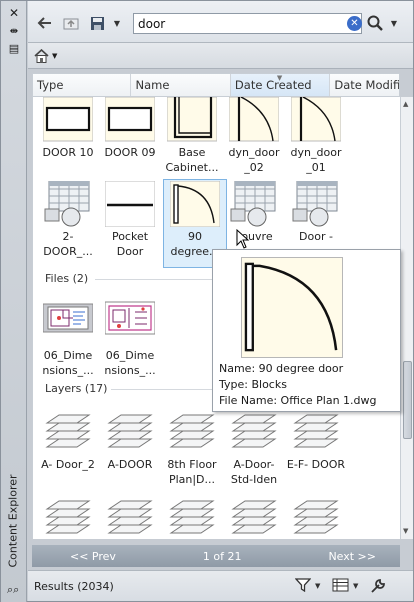 The image size is (414, 602). What do you see at coordinates (68, 464) in the screenshot?
I see `item-label: A- Door_2` at bounding box center [68, 464].